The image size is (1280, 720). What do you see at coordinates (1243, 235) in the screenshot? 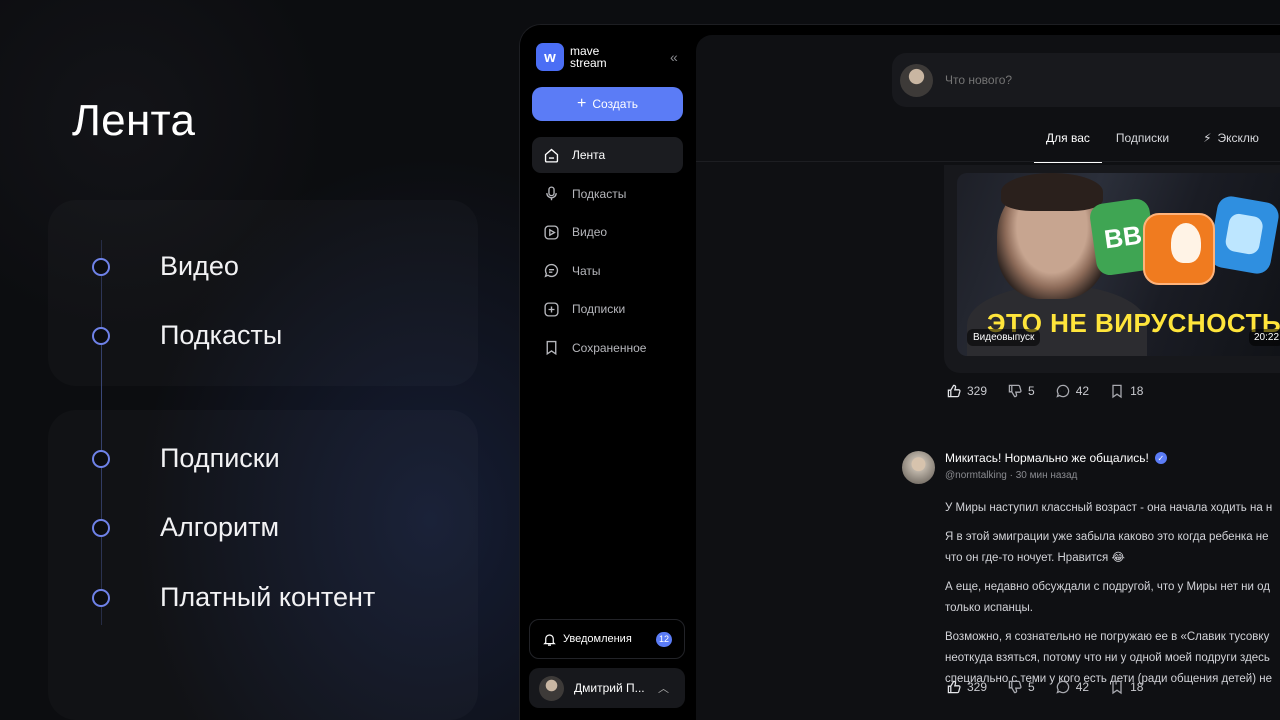
I see `app-logo-blue` at bounding box center [1243, 235].